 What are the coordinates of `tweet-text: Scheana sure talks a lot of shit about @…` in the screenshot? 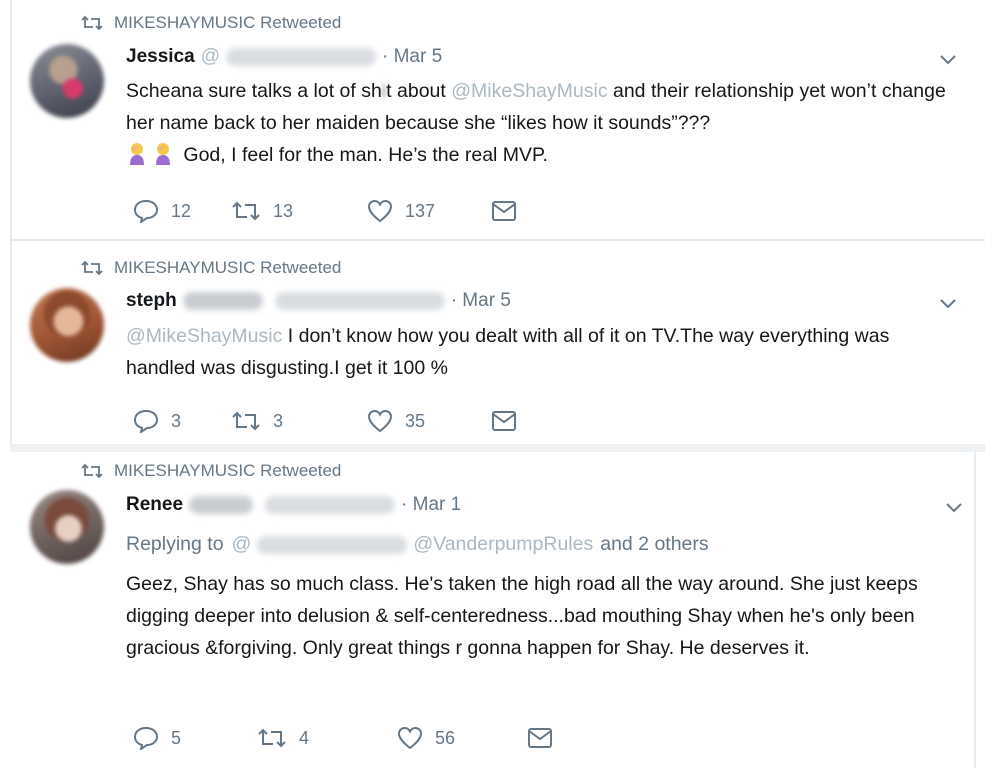 It's located at (539, 107).